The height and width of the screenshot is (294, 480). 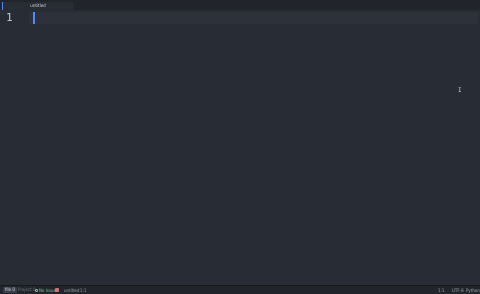 I want to click on mouse-ibeam-pointer: I, so click(x=460, y=90).